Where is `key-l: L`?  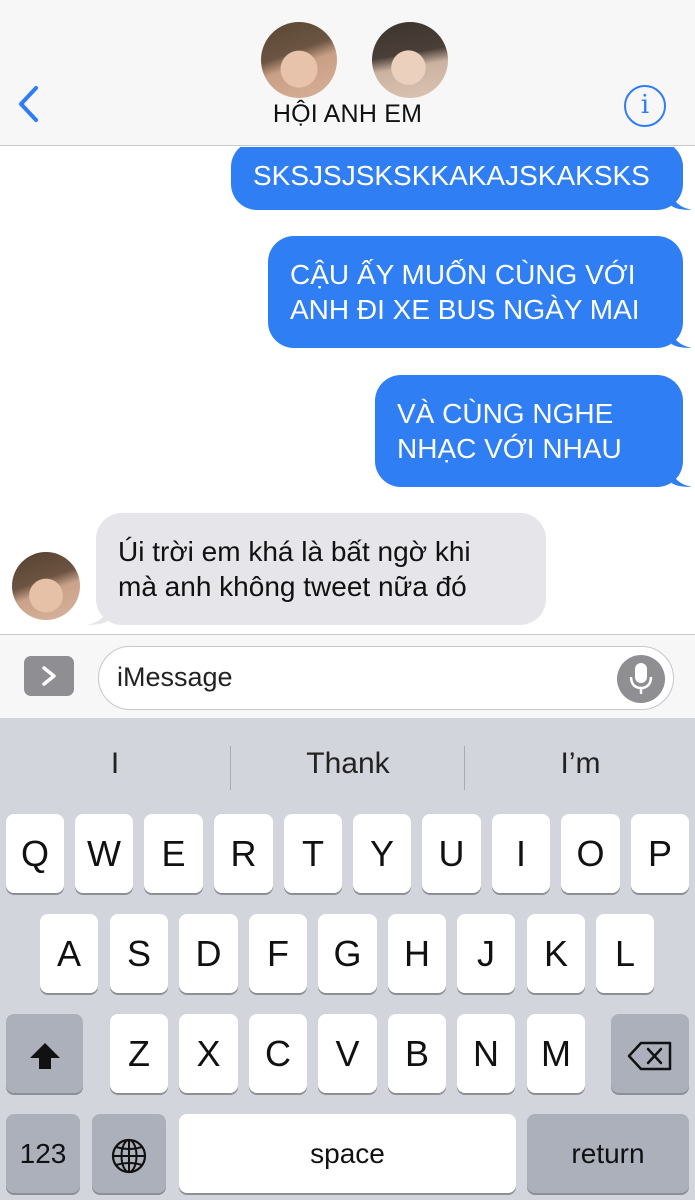 key-l: L is located at coordinates (625, 953).